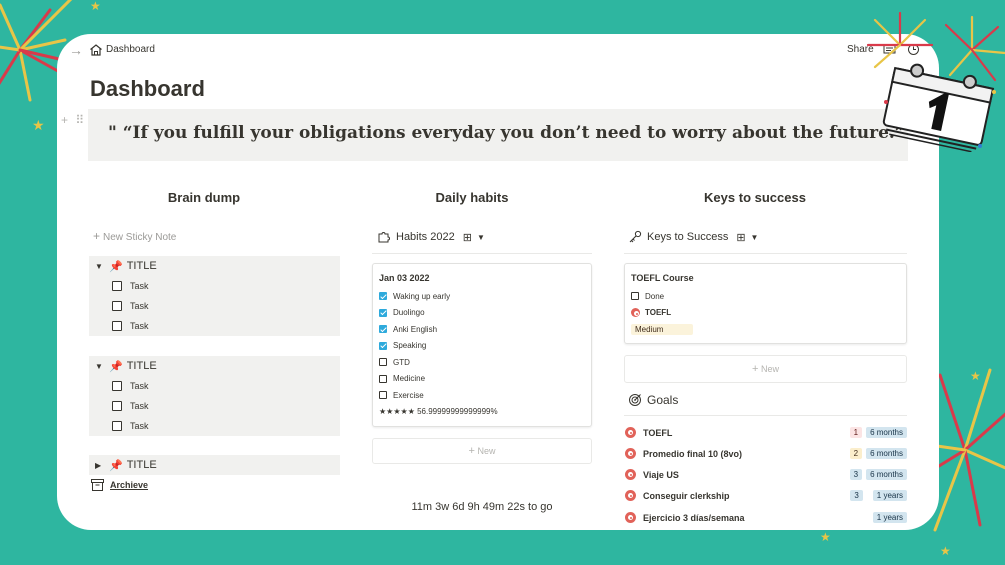  I want to click on toggle-header: ▶ 📌 TITLE, so click(214, 465).